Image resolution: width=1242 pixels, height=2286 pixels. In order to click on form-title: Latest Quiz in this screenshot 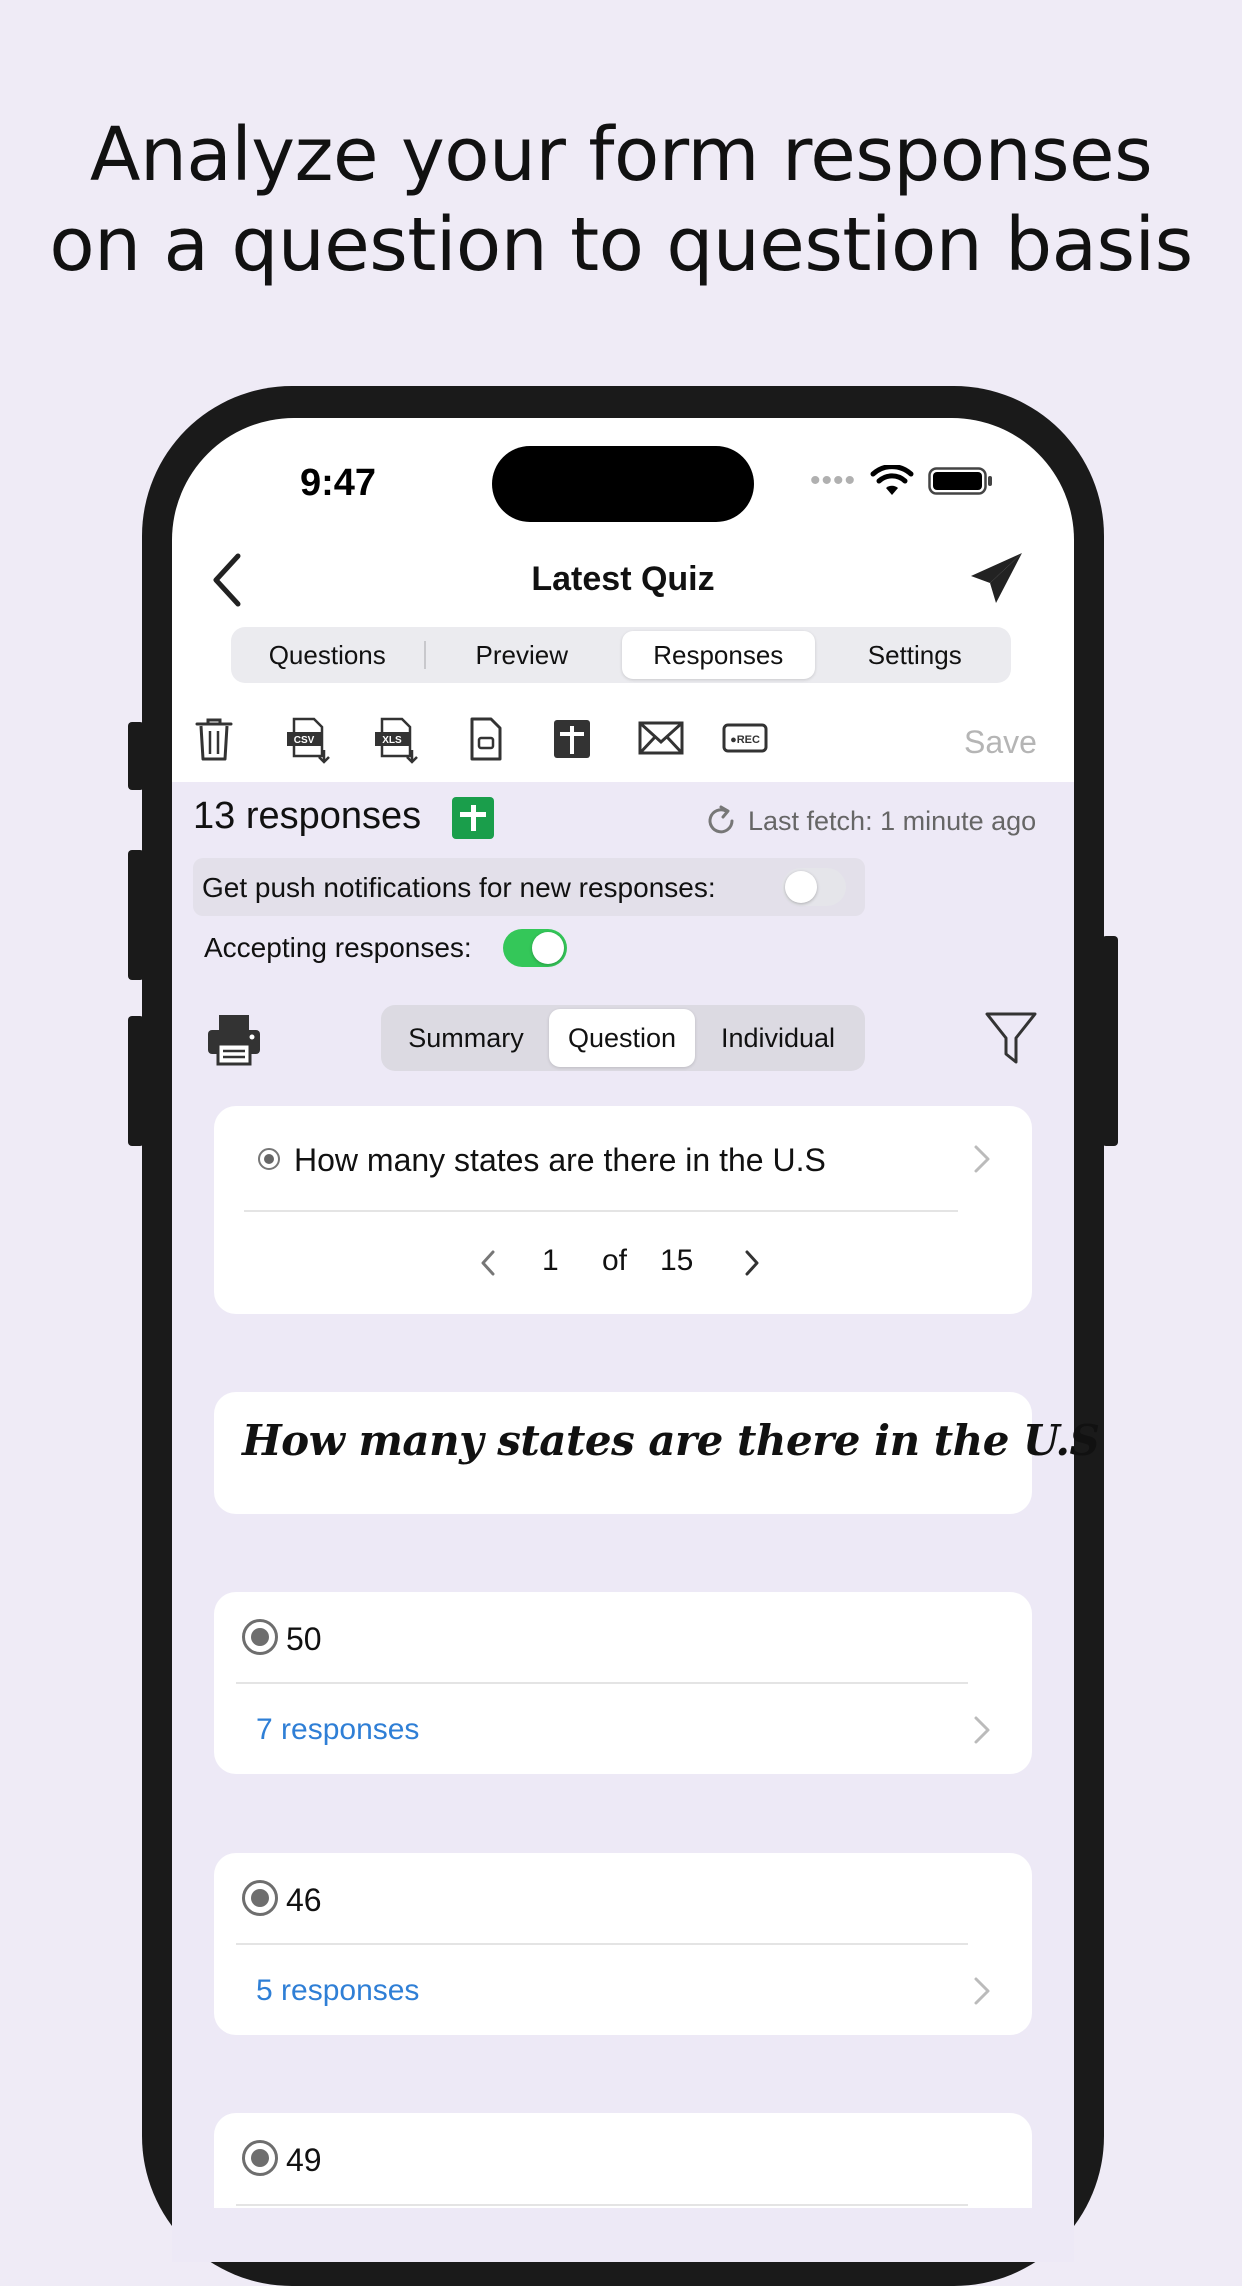, I will do `click(623, 579)`.